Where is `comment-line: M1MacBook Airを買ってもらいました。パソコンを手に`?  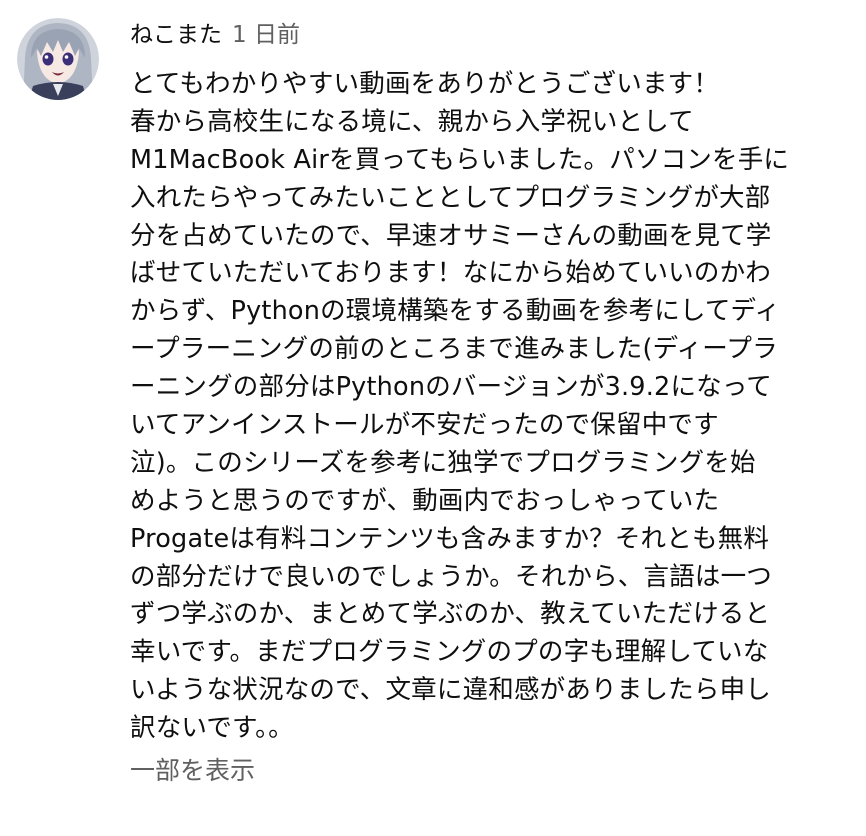
comment-line: M1MacBook Airを買ってもらいました。パソコンを手に is located at coordinates (460, 159).